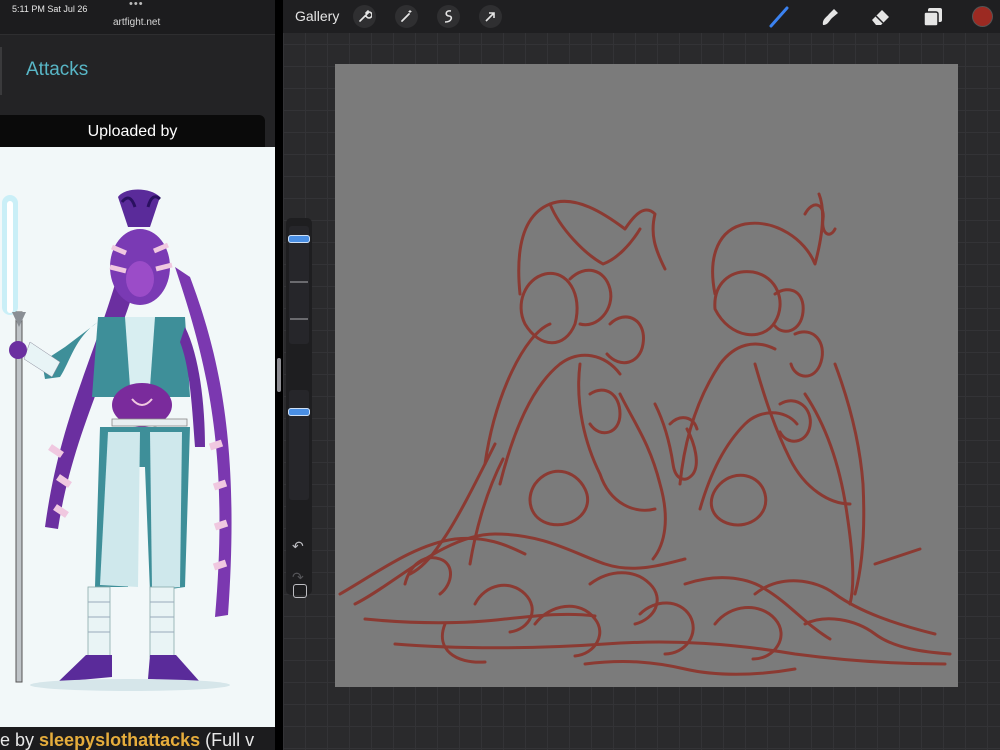 The width and height of the screenshot is (1000, 750). Describe the element at coordinates (779, 17) in the screenshot. I see `brush-icon` at that location.